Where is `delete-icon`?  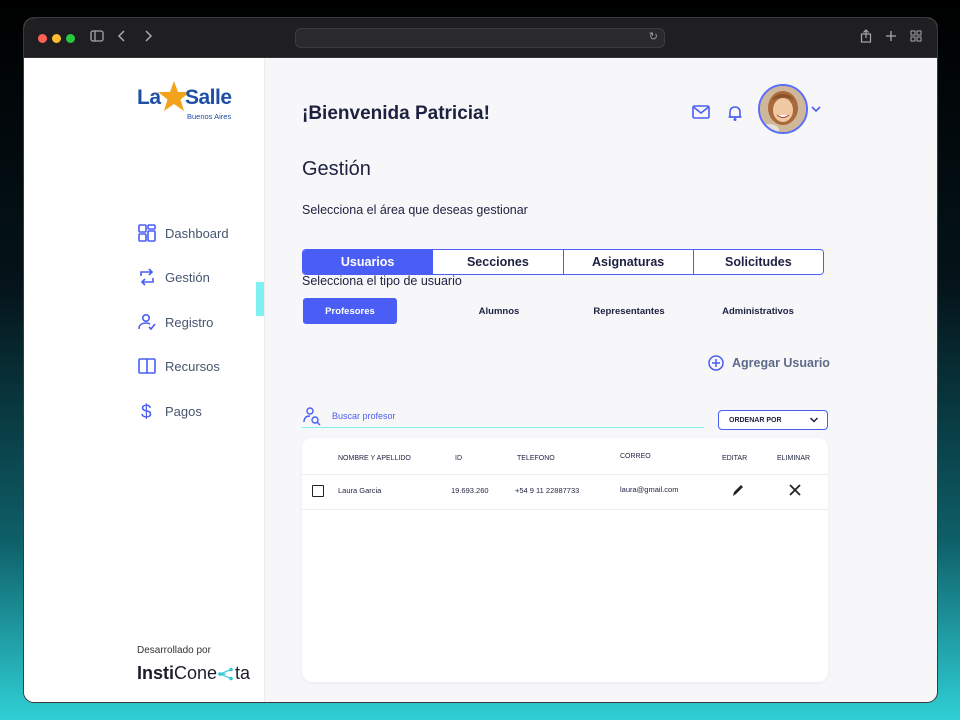
delete-icon is located at coordinates (795, 492).